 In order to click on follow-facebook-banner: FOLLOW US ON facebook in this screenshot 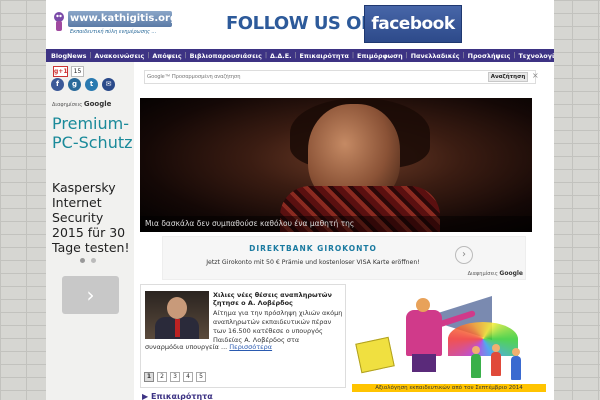, I will do `click(345, 24)`.